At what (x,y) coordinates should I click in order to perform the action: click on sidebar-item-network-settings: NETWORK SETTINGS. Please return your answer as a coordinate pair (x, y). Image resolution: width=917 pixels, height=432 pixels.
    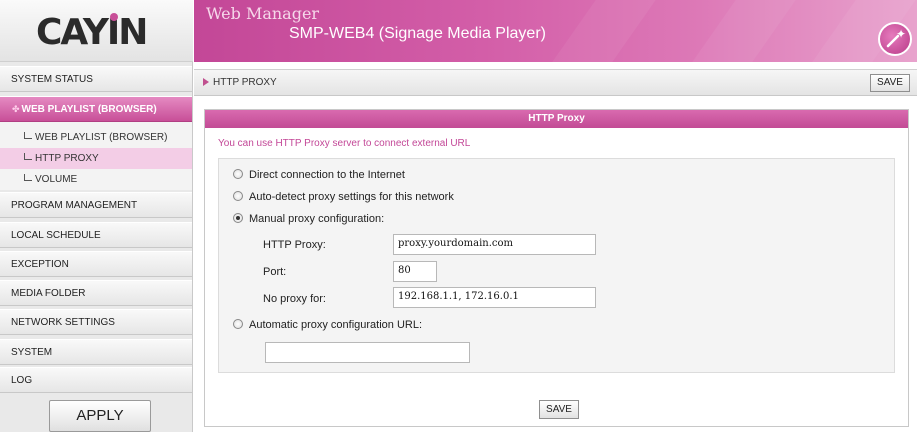
    Looking at the image, I should click on (96, 322).